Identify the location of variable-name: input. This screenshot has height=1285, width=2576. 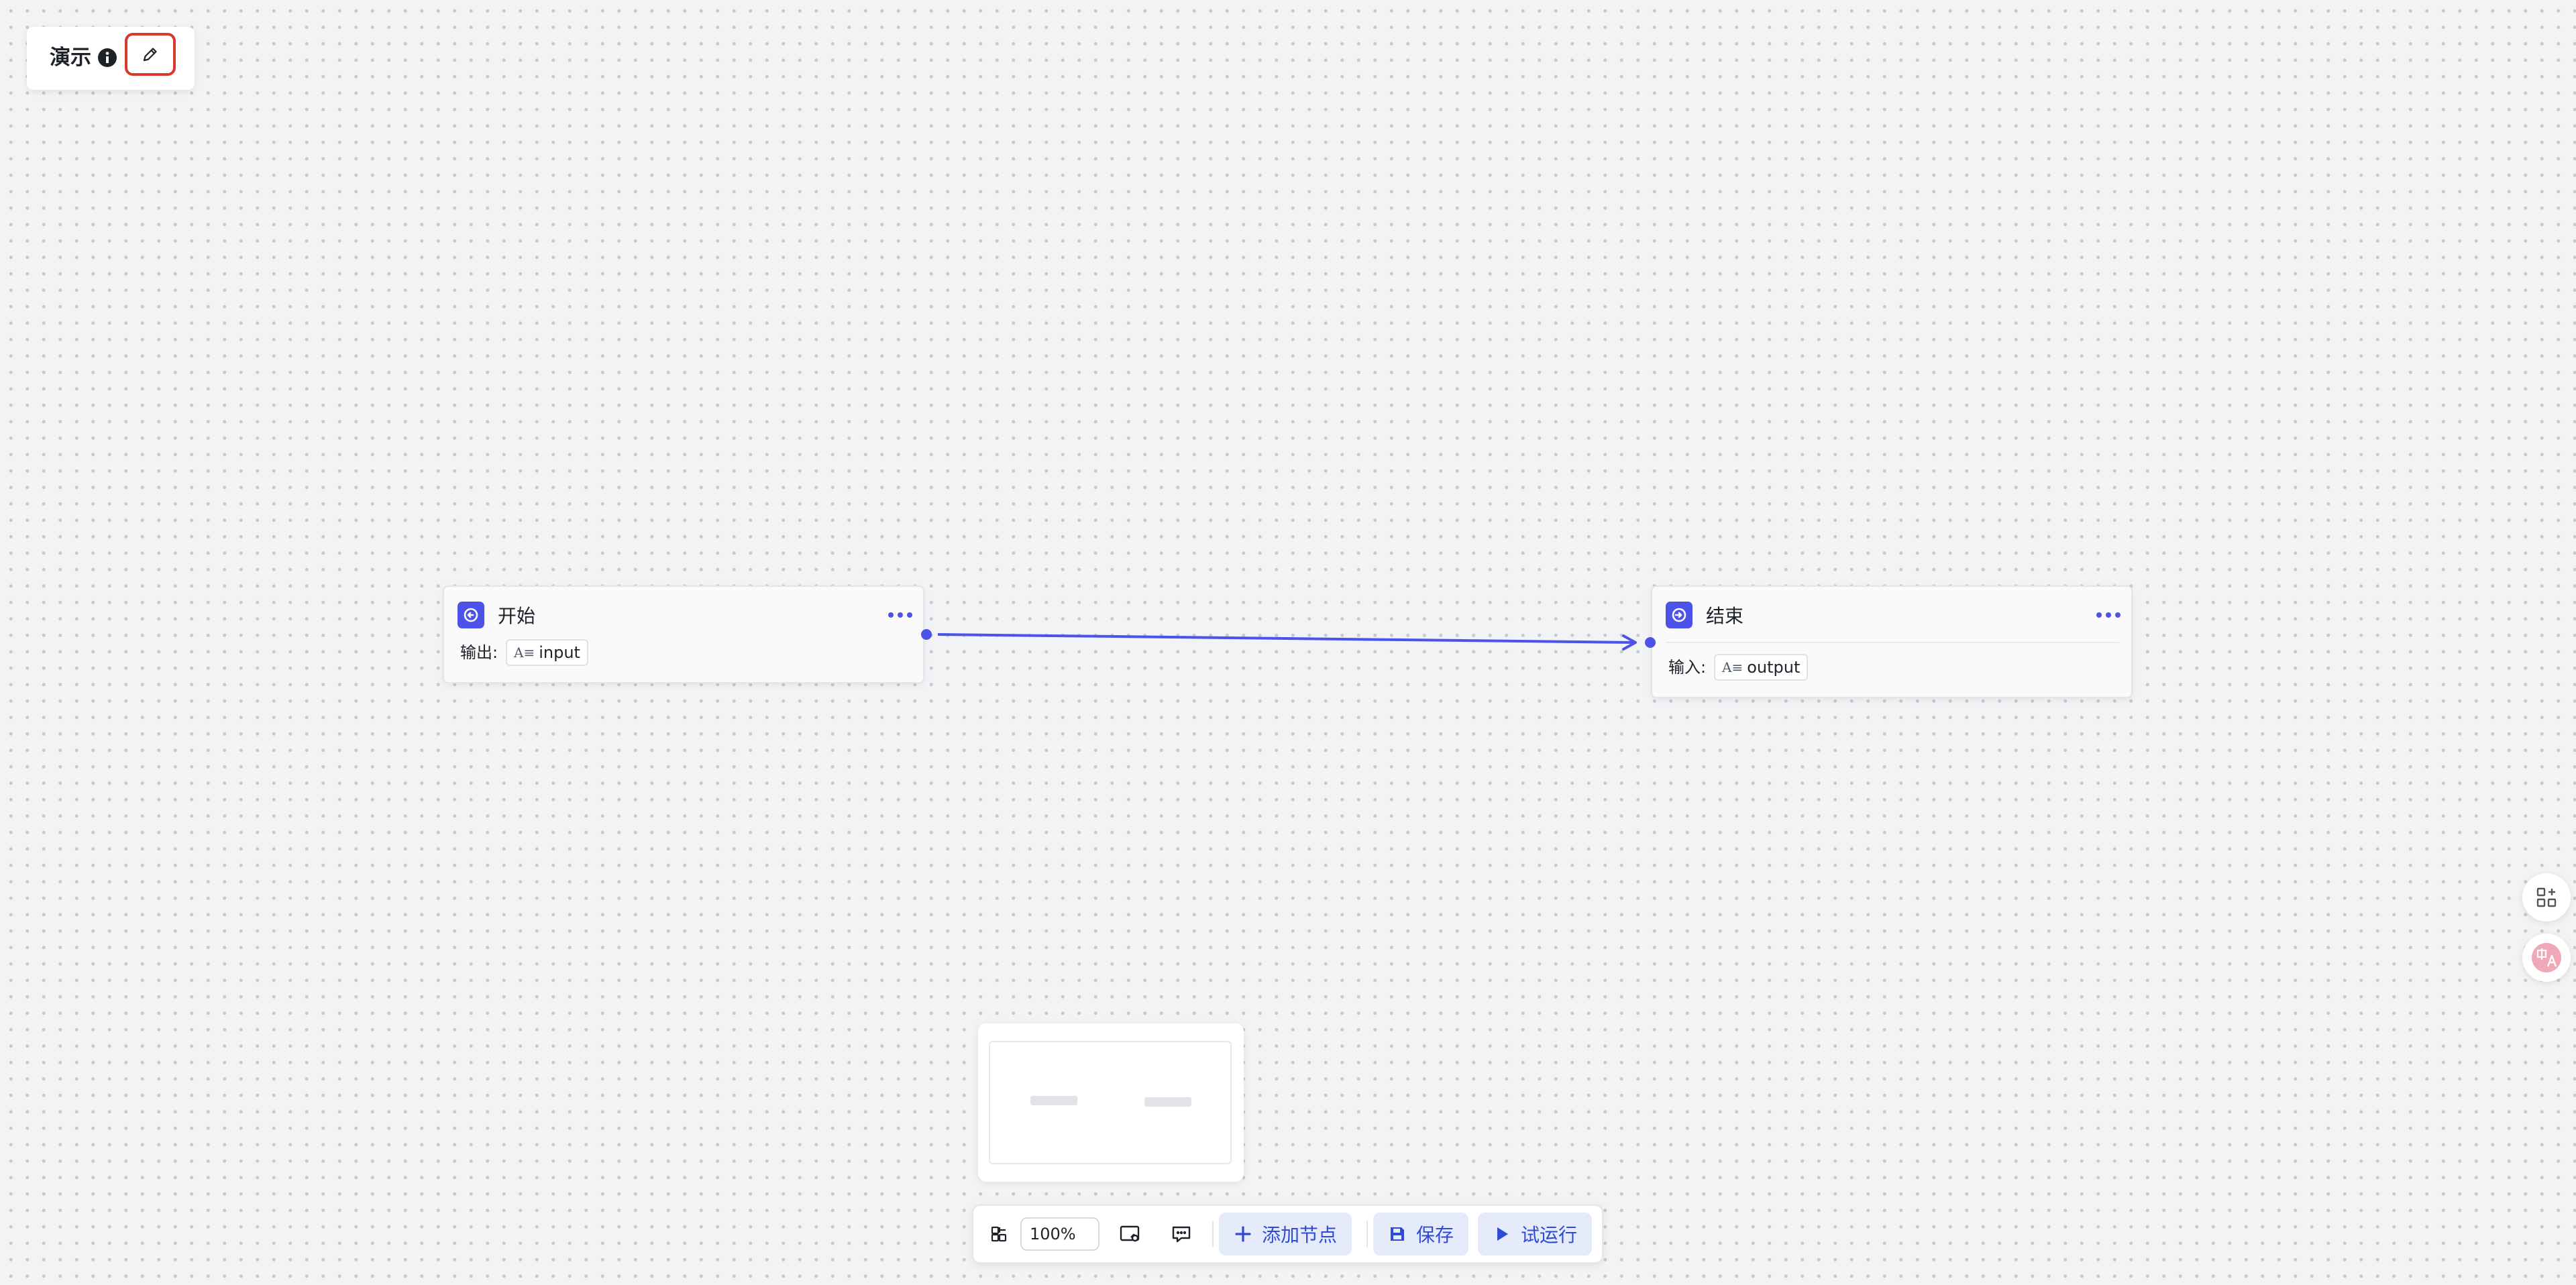
(559, 652).